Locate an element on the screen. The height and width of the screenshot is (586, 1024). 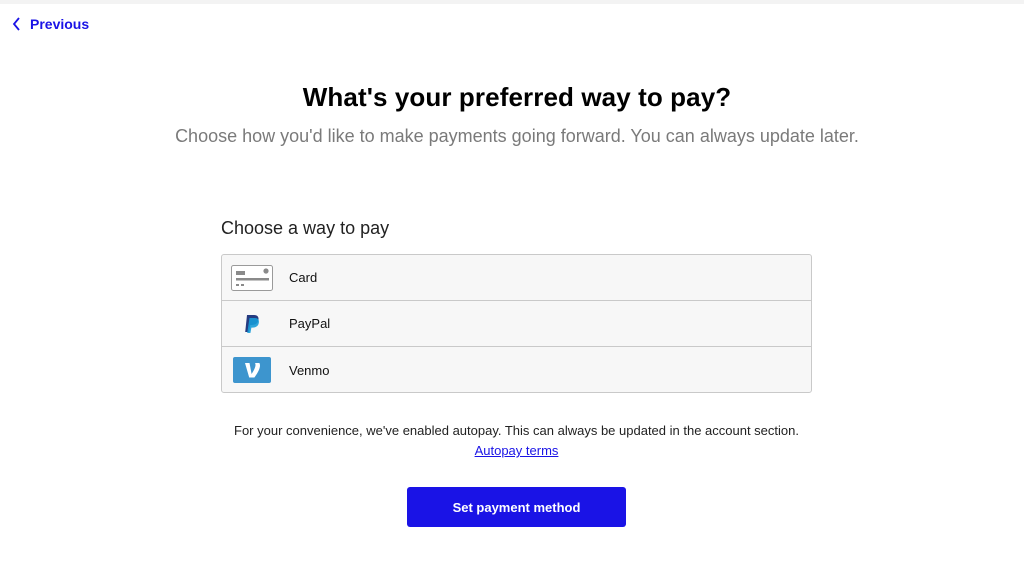
autopay-terms-link: Autopay terms is located at coordinates (517, 450).